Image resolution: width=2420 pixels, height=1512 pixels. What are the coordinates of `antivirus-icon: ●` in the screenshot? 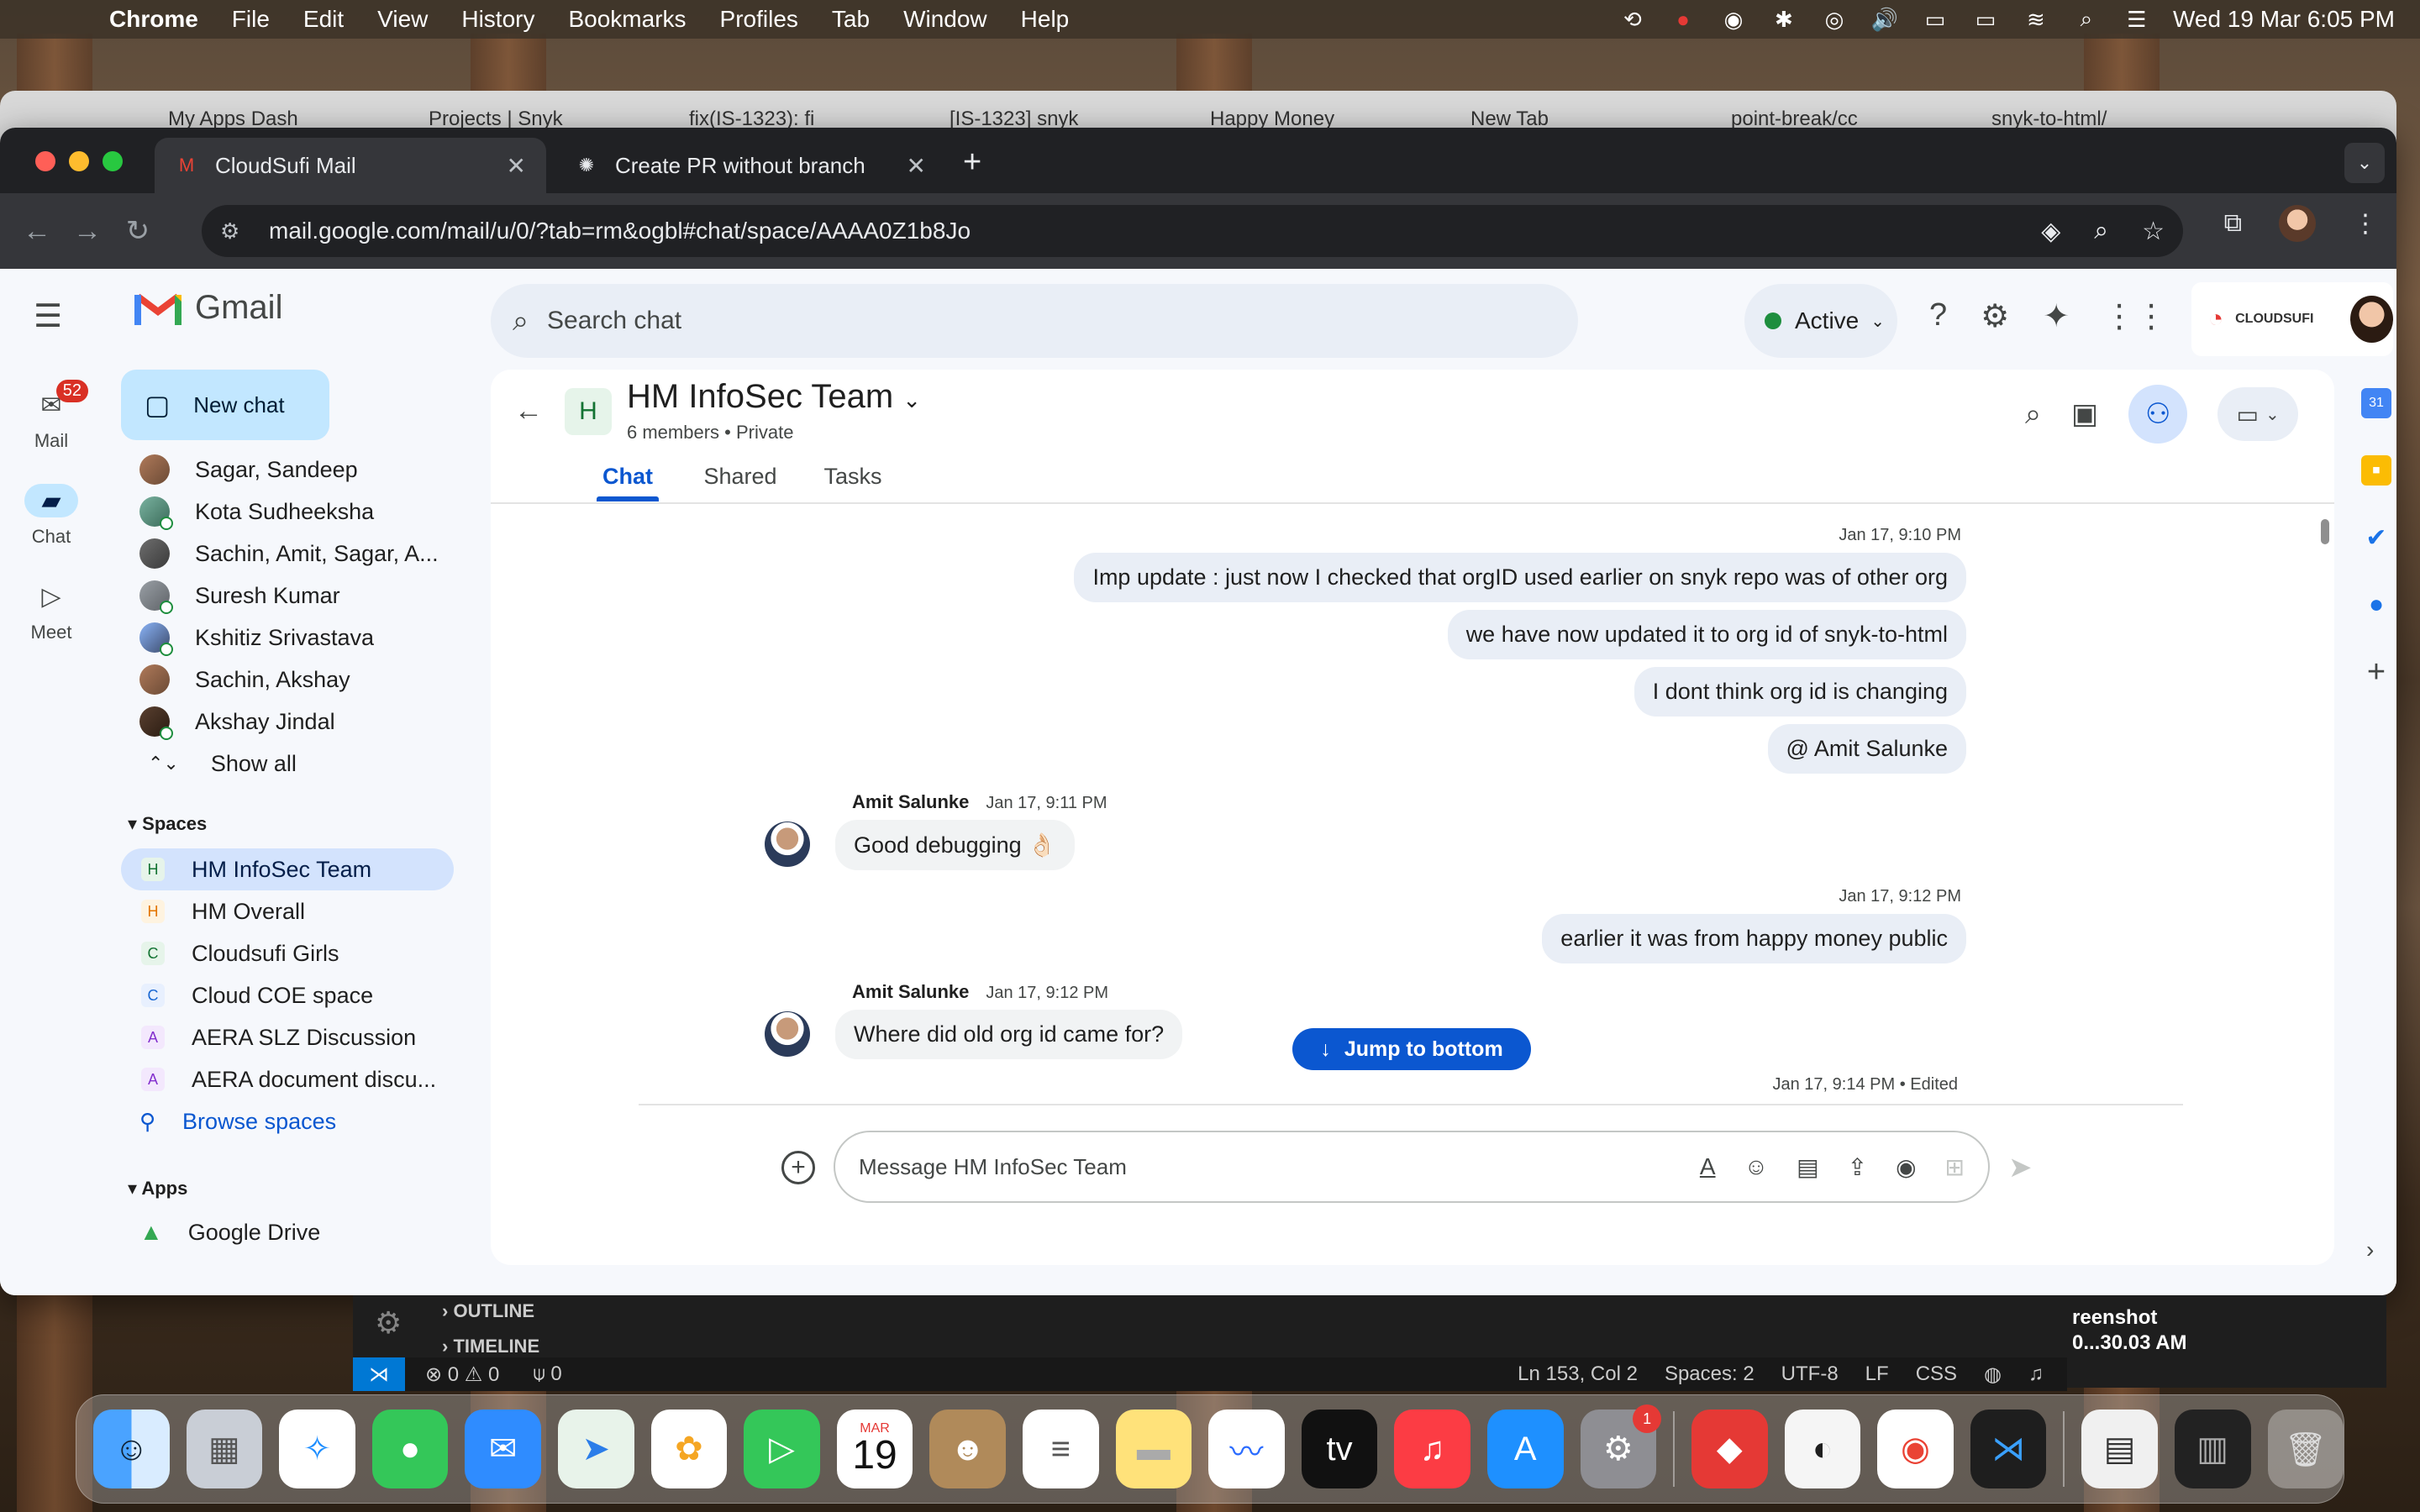 It's located at (1683, 19).